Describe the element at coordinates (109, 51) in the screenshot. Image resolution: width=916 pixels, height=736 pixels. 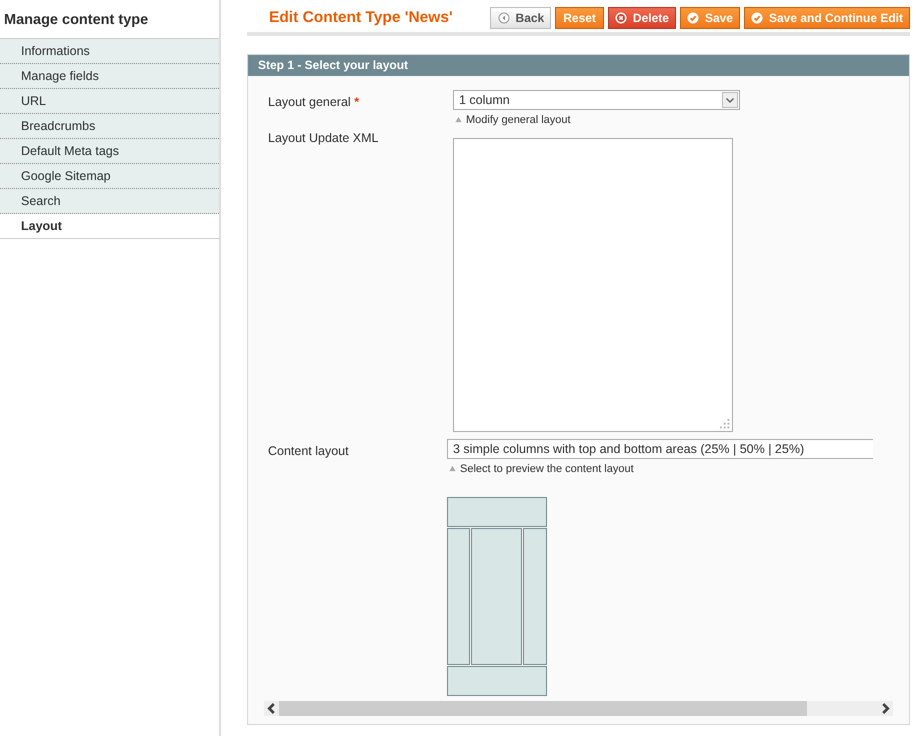
I see `sidebar-item: Informations` at that location.